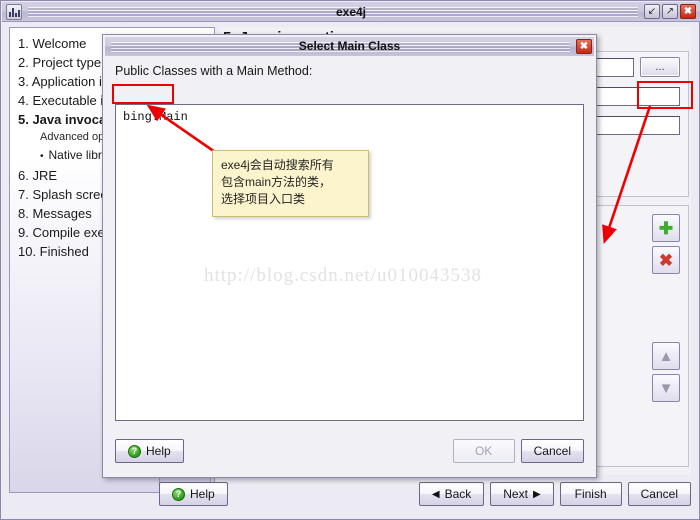 The width and height of the screenshot is (700, 520). I want to click on back-button: ◀ Back, so click(451, 494).